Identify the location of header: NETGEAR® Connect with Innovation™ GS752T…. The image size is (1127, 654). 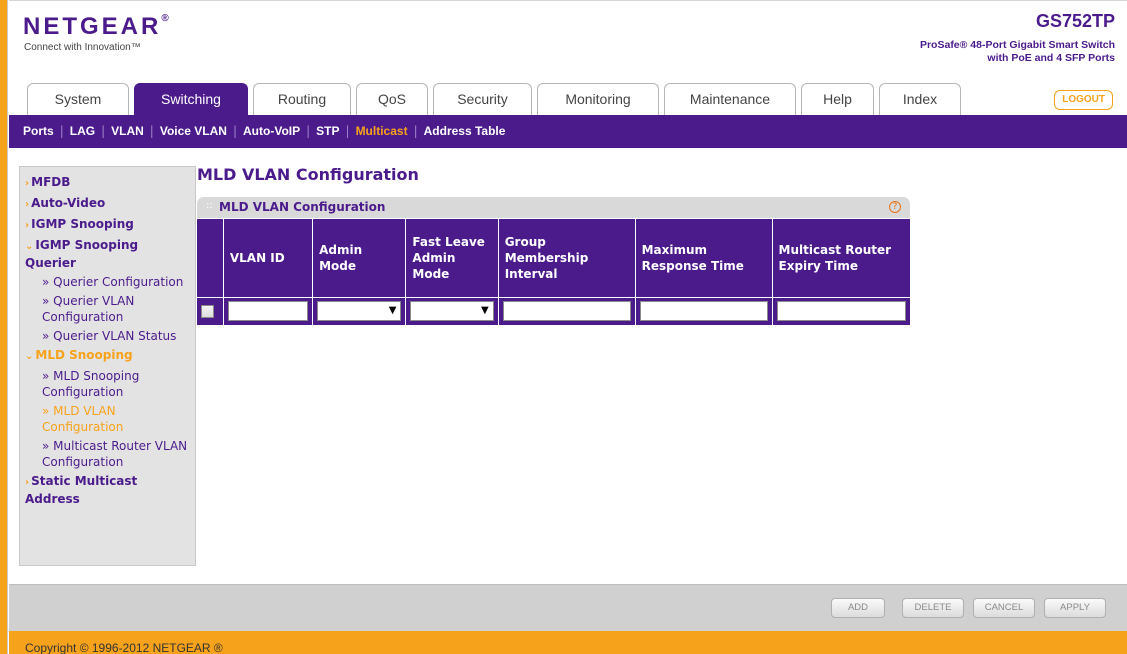
(568, 41).